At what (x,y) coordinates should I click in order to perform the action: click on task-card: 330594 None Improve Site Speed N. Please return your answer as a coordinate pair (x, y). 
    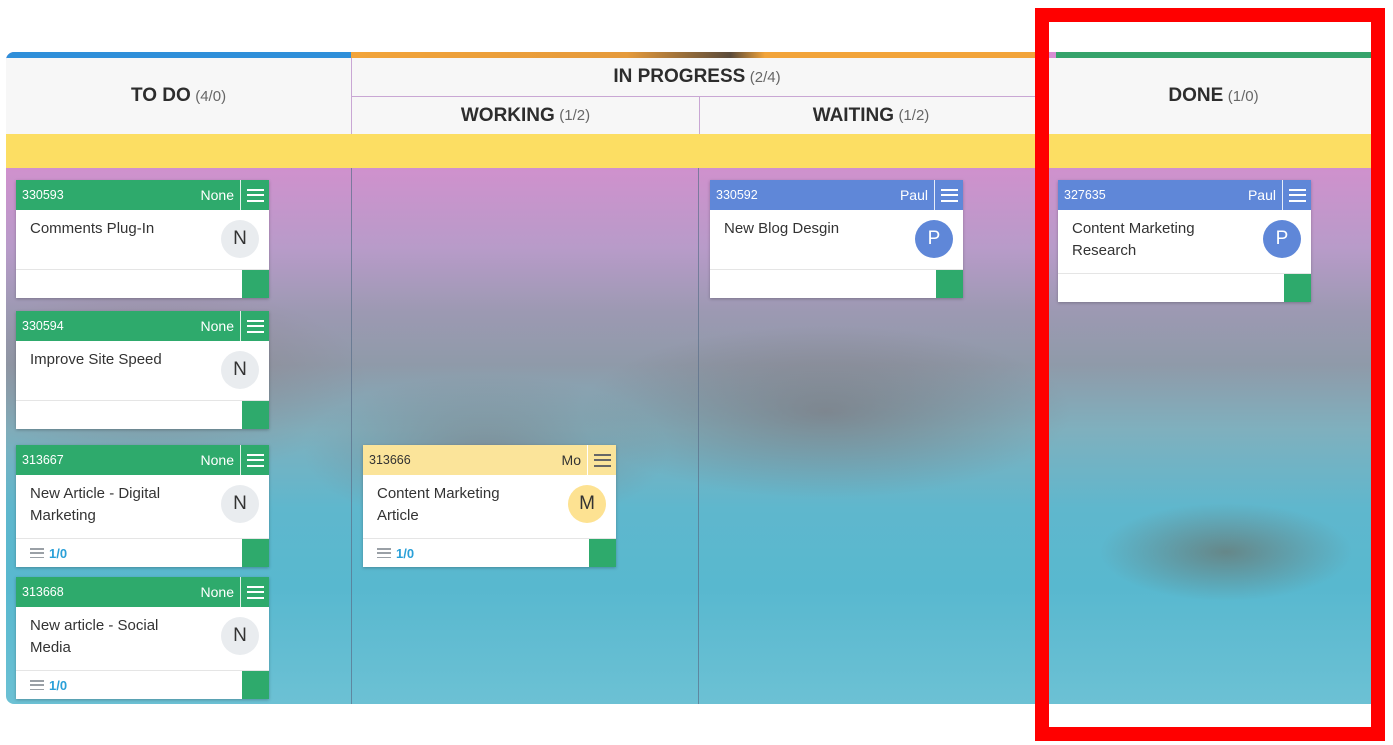
    Looking at the image, I should click on (142, 370).